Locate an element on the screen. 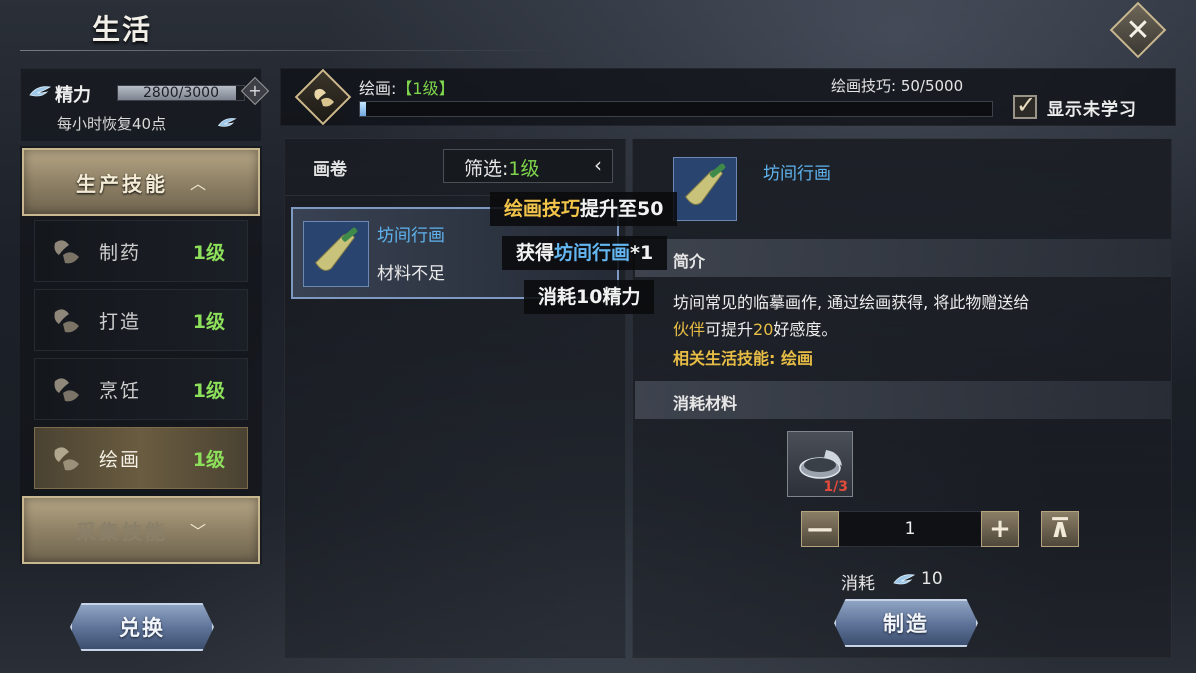  category-label: 采集技能 is located at coordinates (121, 531).